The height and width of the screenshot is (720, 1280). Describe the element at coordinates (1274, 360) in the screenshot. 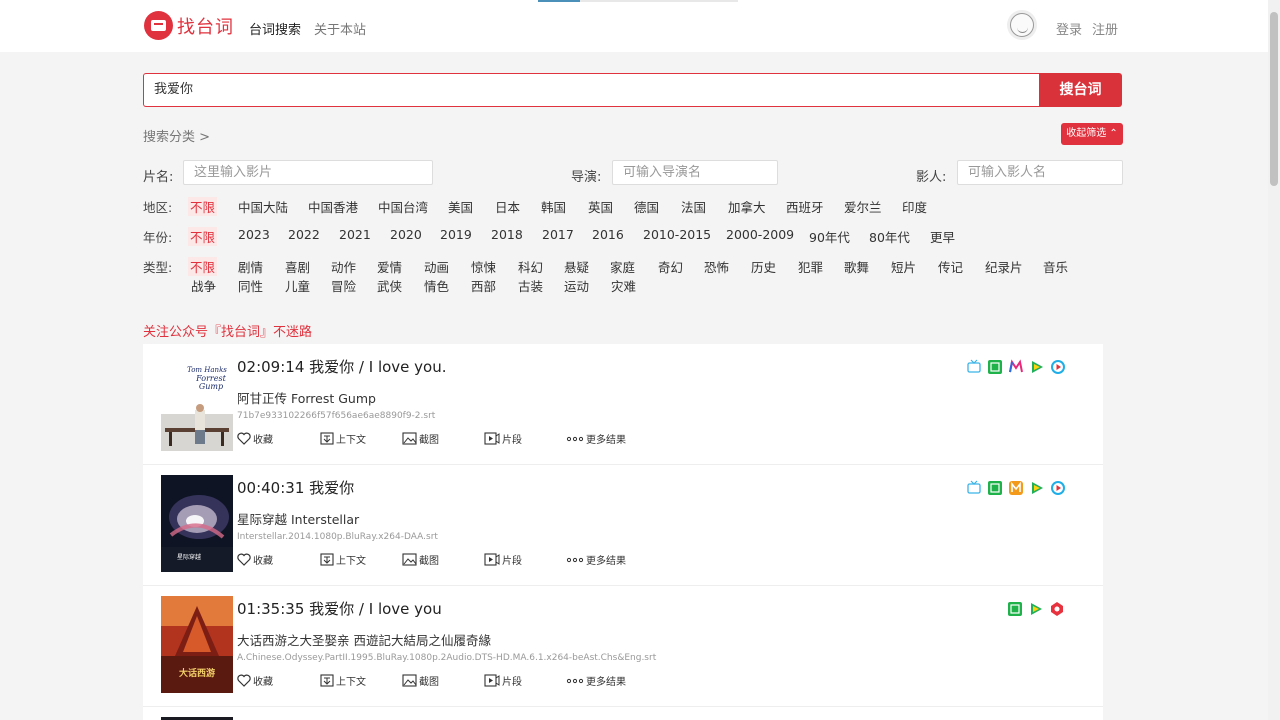

I see `page-scrollbar` at that location.